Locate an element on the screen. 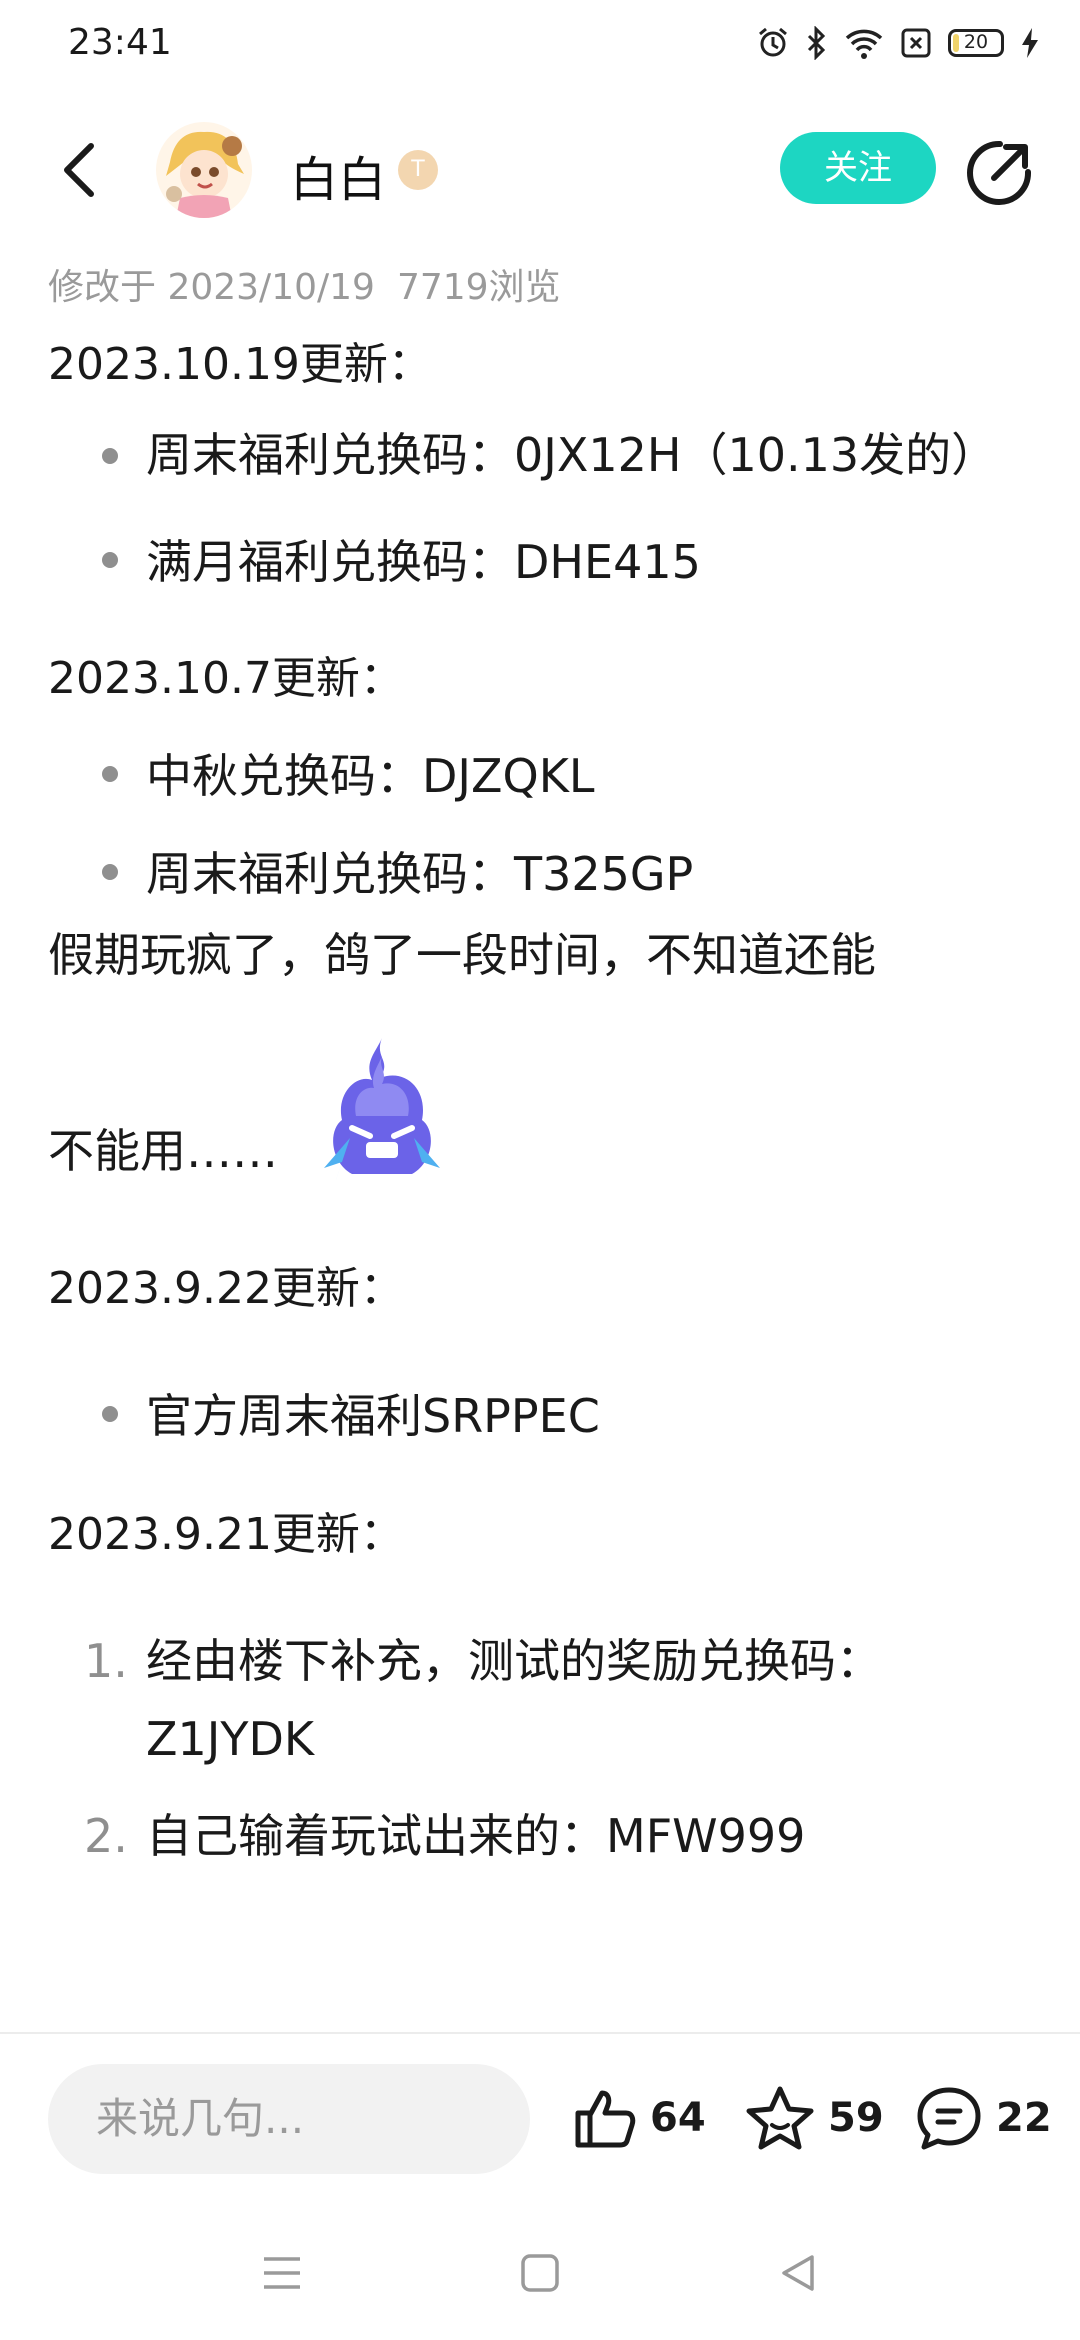 The width and height of the screenshot is (1080, 2340). author-name: 白白 is located at coordinates (338, 175).